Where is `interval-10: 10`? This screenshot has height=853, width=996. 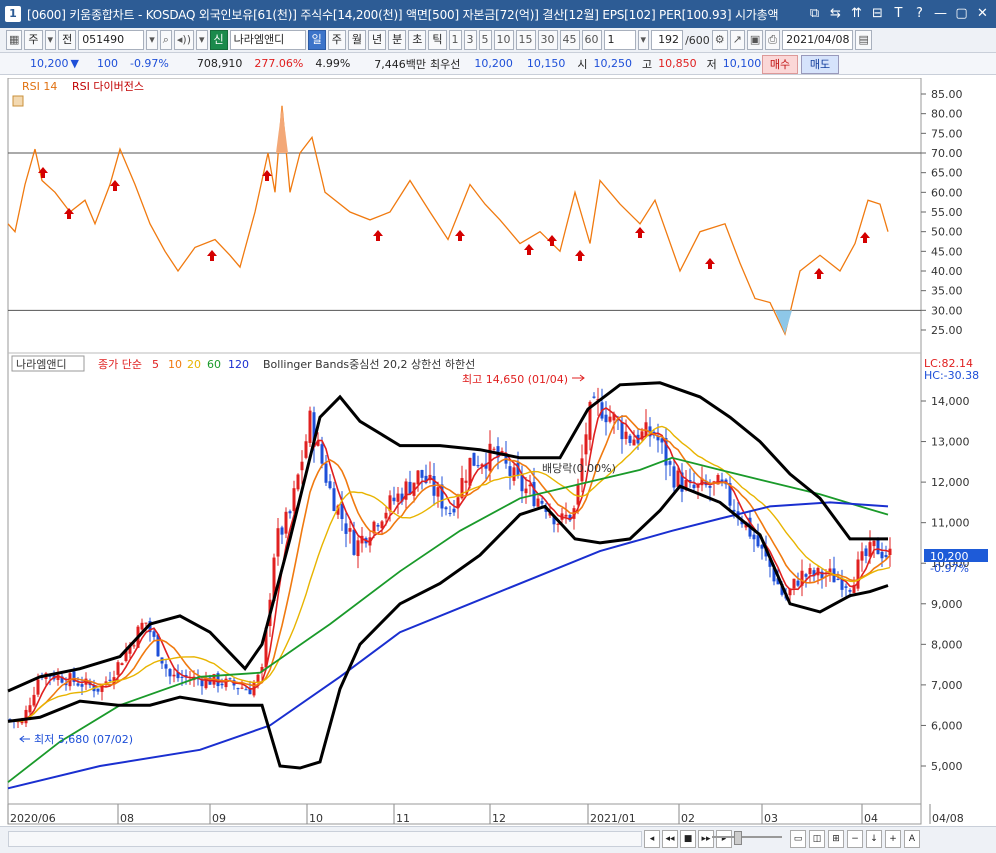
interval-10: 10 is located at coordinates (503, 40).